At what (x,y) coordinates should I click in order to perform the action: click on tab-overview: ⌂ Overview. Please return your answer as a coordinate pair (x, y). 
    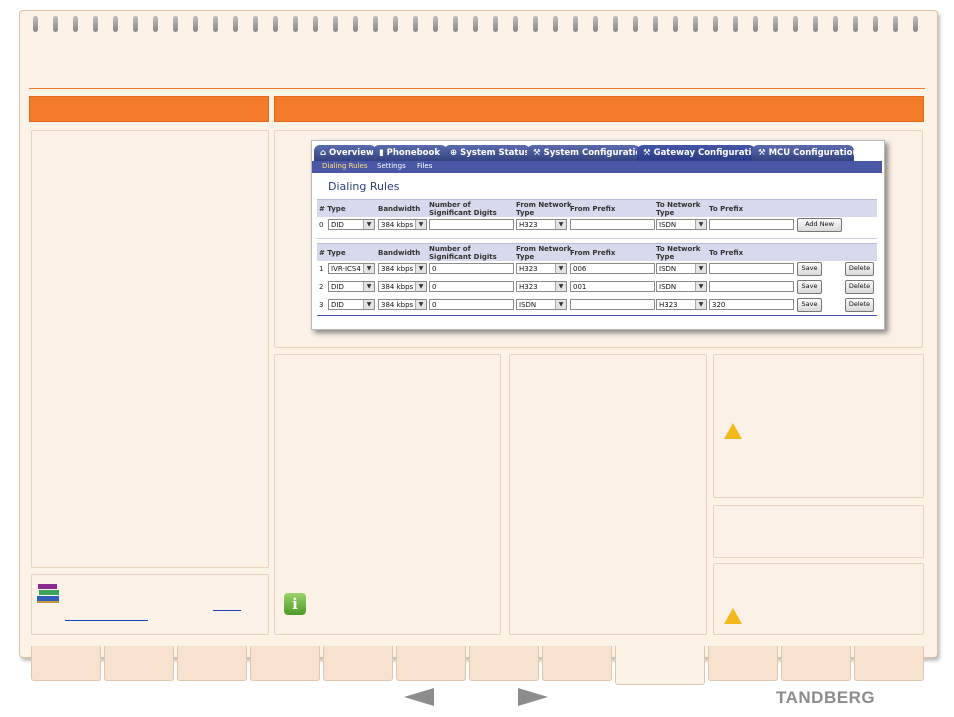
    Looking at the image, I should click on (345, 153).